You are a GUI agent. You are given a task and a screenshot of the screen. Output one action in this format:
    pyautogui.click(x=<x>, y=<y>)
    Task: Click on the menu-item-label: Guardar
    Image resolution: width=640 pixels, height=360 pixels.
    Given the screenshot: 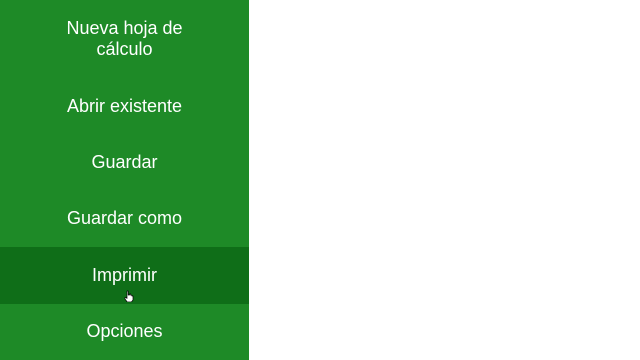 What is the action you would take?
    pyautogui.click(x=124, y=162)
    